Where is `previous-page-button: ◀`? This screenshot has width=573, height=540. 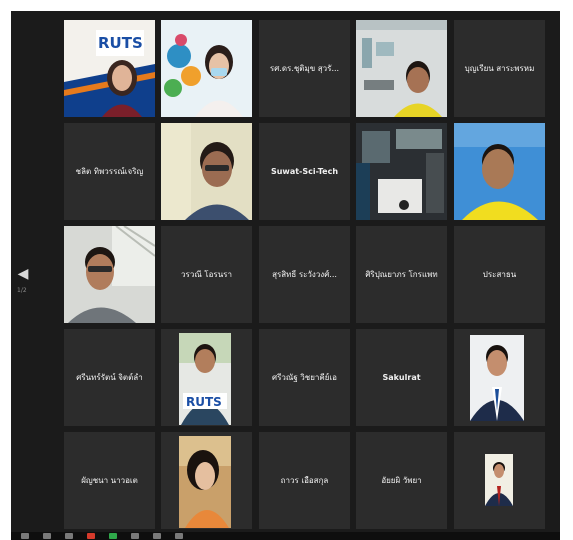
previous-page-button: ◀ is located at coordinates (23, 274).